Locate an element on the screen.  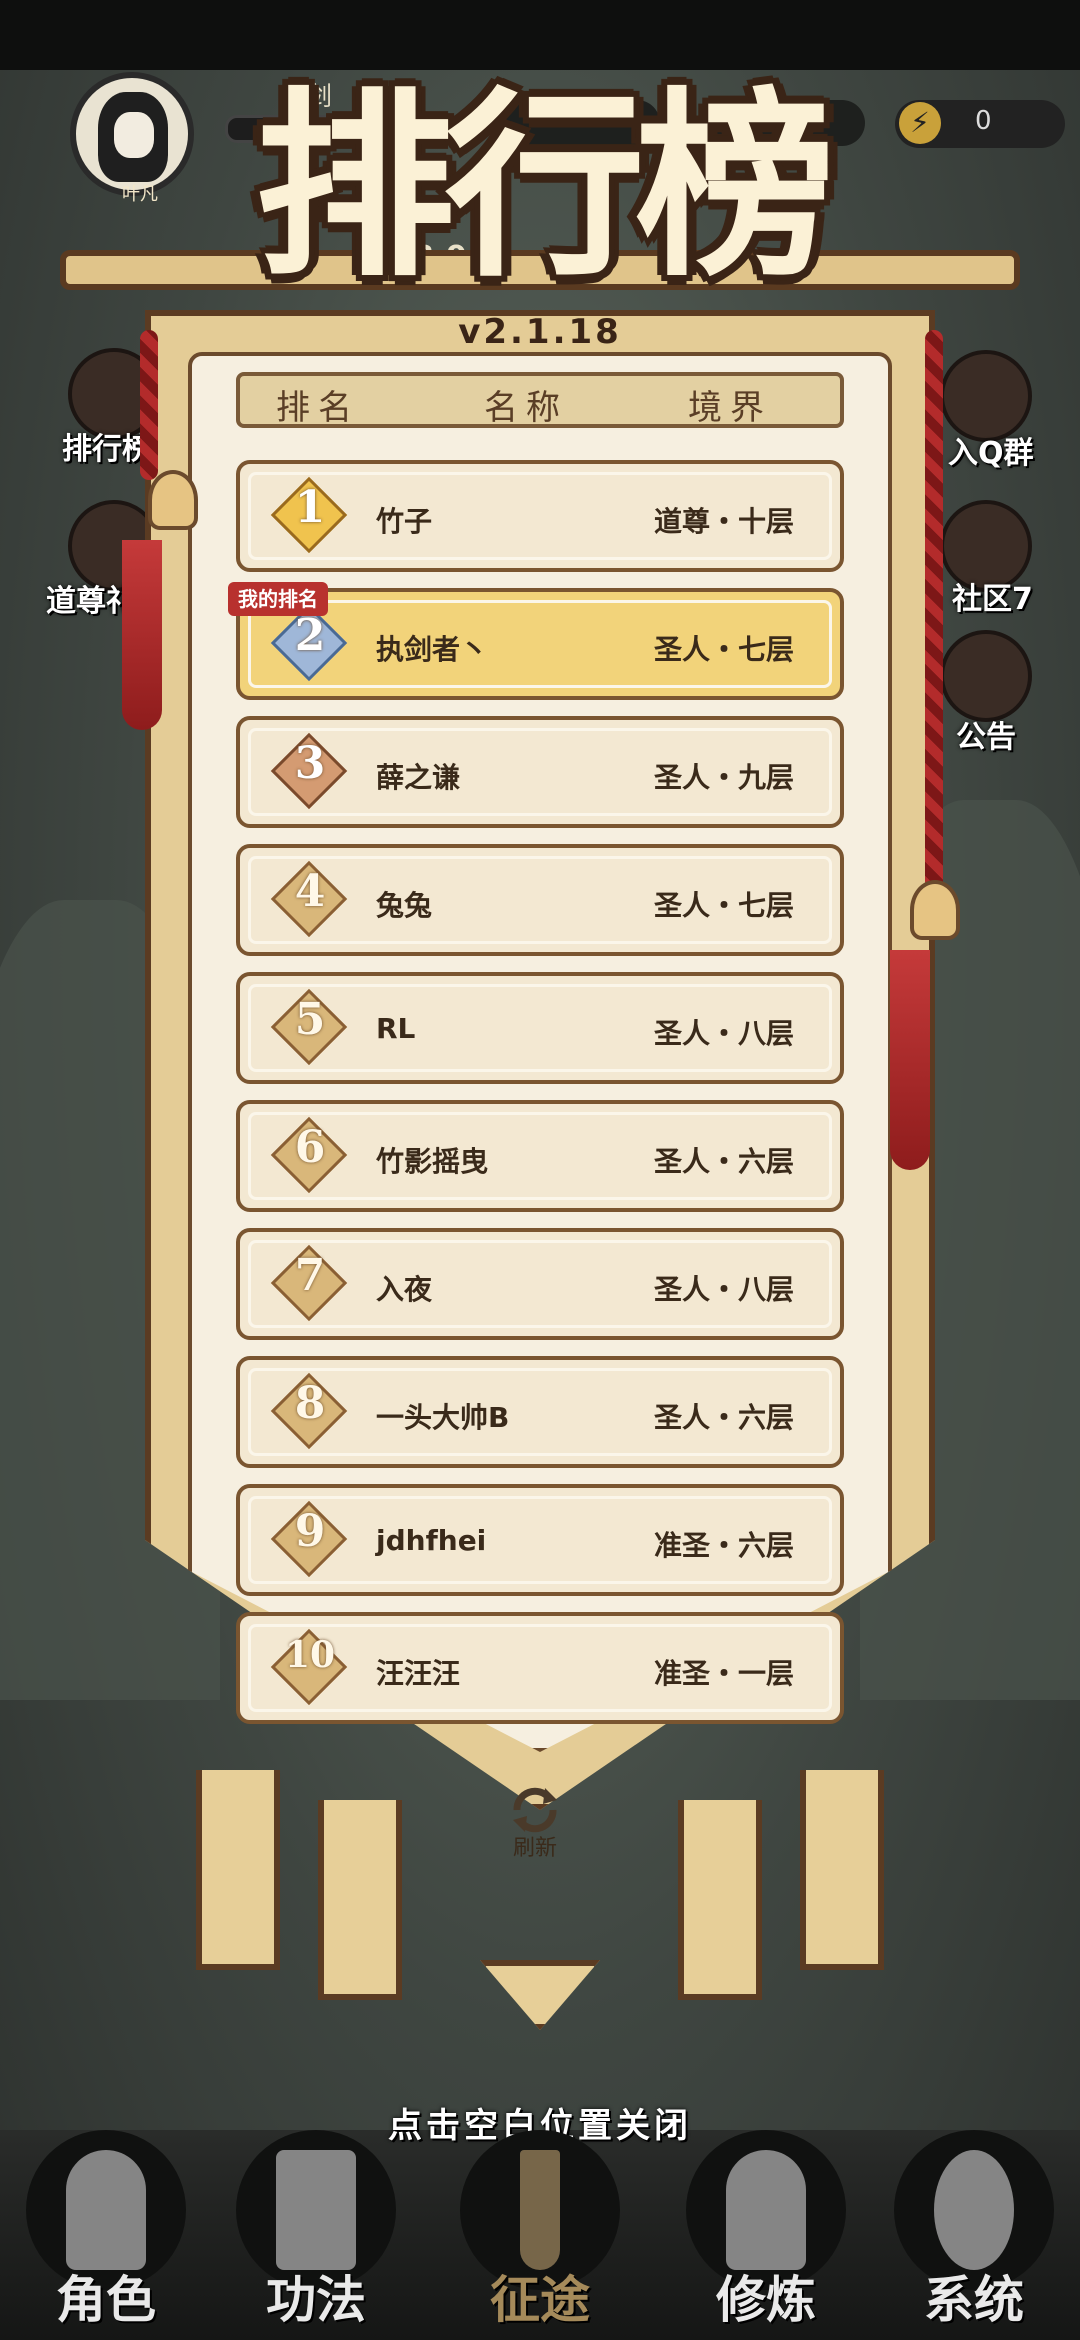
player-avatar is located at coordinates (132, 134).